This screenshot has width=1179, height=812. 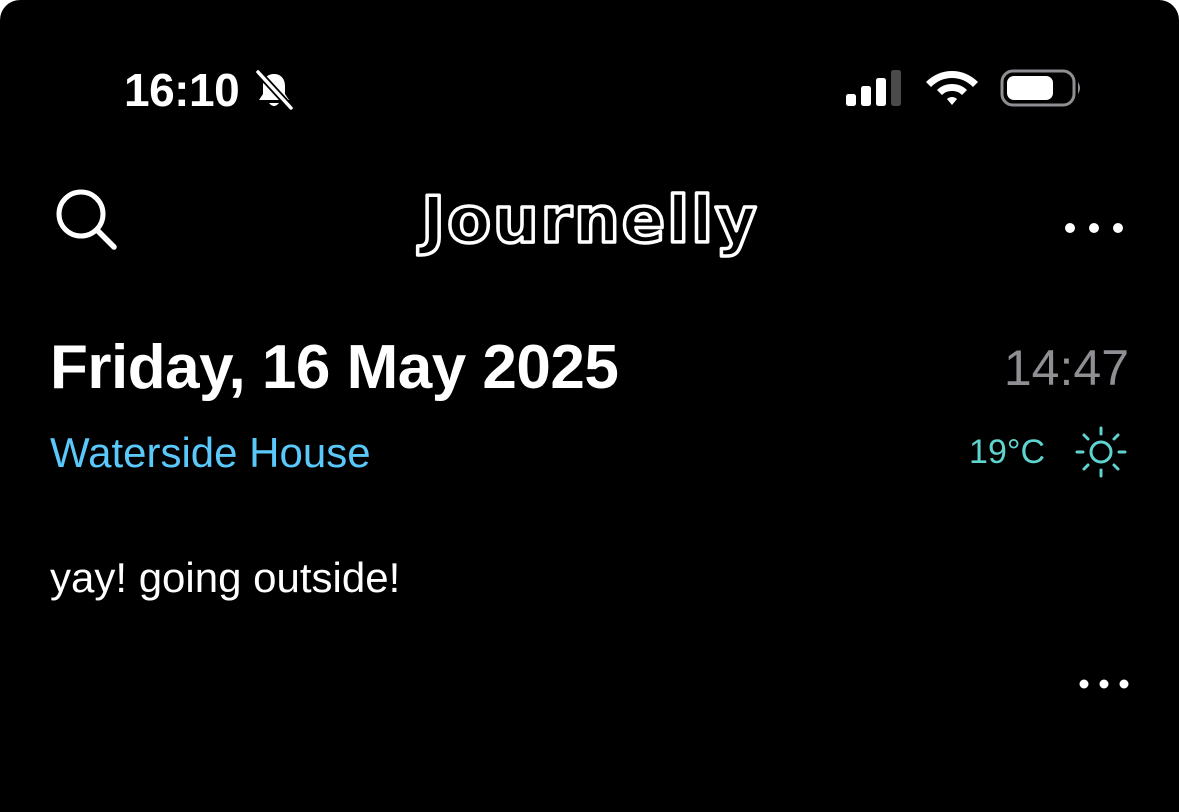 I want to click on search-icon, so click(x=86, y=219).